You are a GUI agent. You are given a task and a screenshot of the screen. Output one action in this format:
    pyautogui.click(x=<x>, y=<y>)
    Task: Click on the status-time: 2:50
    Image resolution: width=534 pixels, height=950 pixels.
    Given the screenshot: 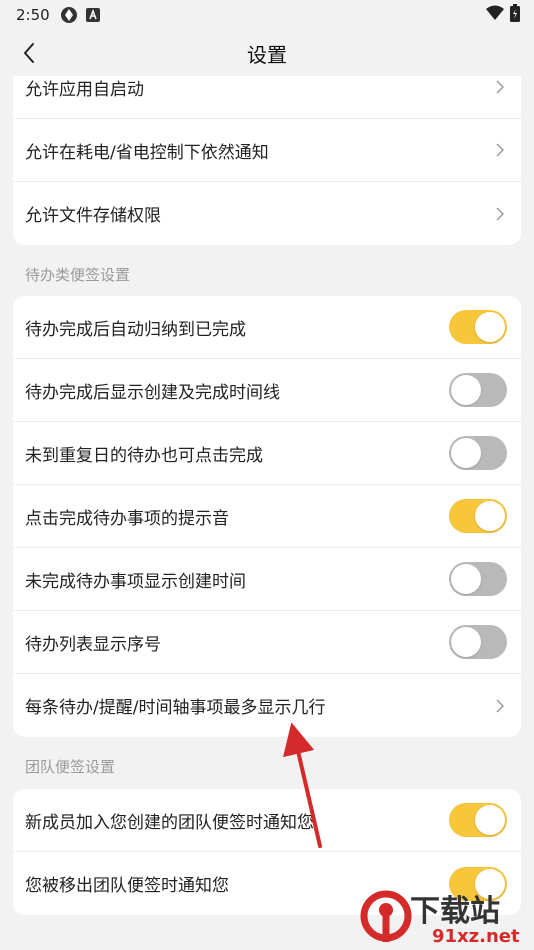 What is the action you would take?
    pyautogui.click(x=33, y=15)
    